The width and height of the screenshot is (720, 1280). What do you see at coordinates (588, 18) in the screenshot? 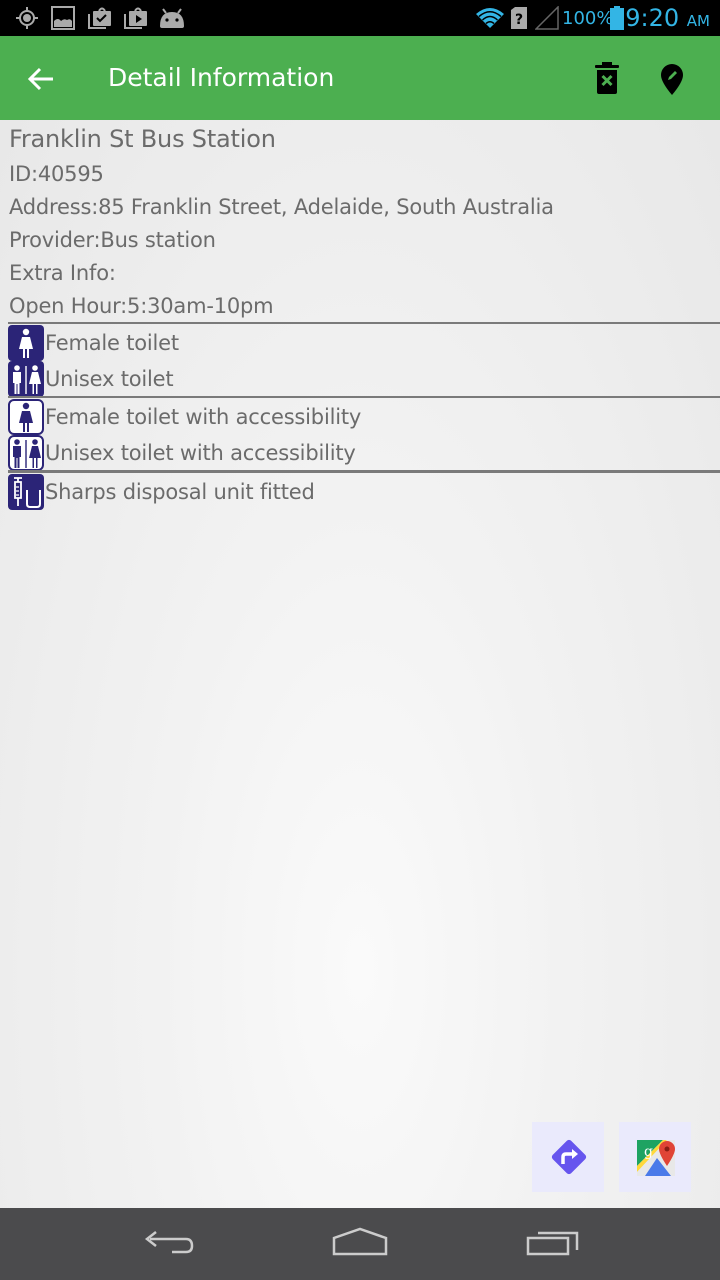
I see `battery-percent: 100%` at bounding box center [588, 18].